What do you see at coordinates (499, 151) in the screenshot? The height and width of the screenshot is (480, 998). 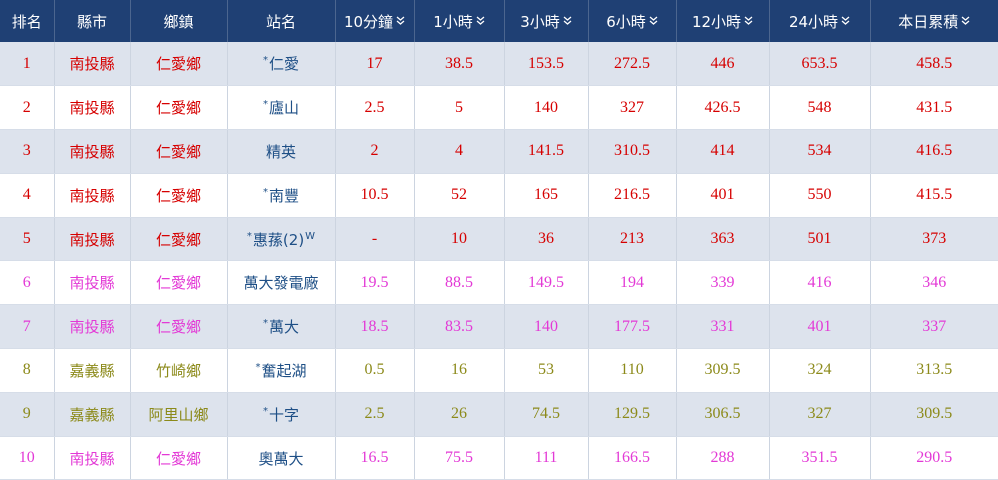 I see `table-row: 3 南投縣 仁愛鄉 精英 2 4 141.5 310.5 414 534 416.5` at bounding box center [499, 151].